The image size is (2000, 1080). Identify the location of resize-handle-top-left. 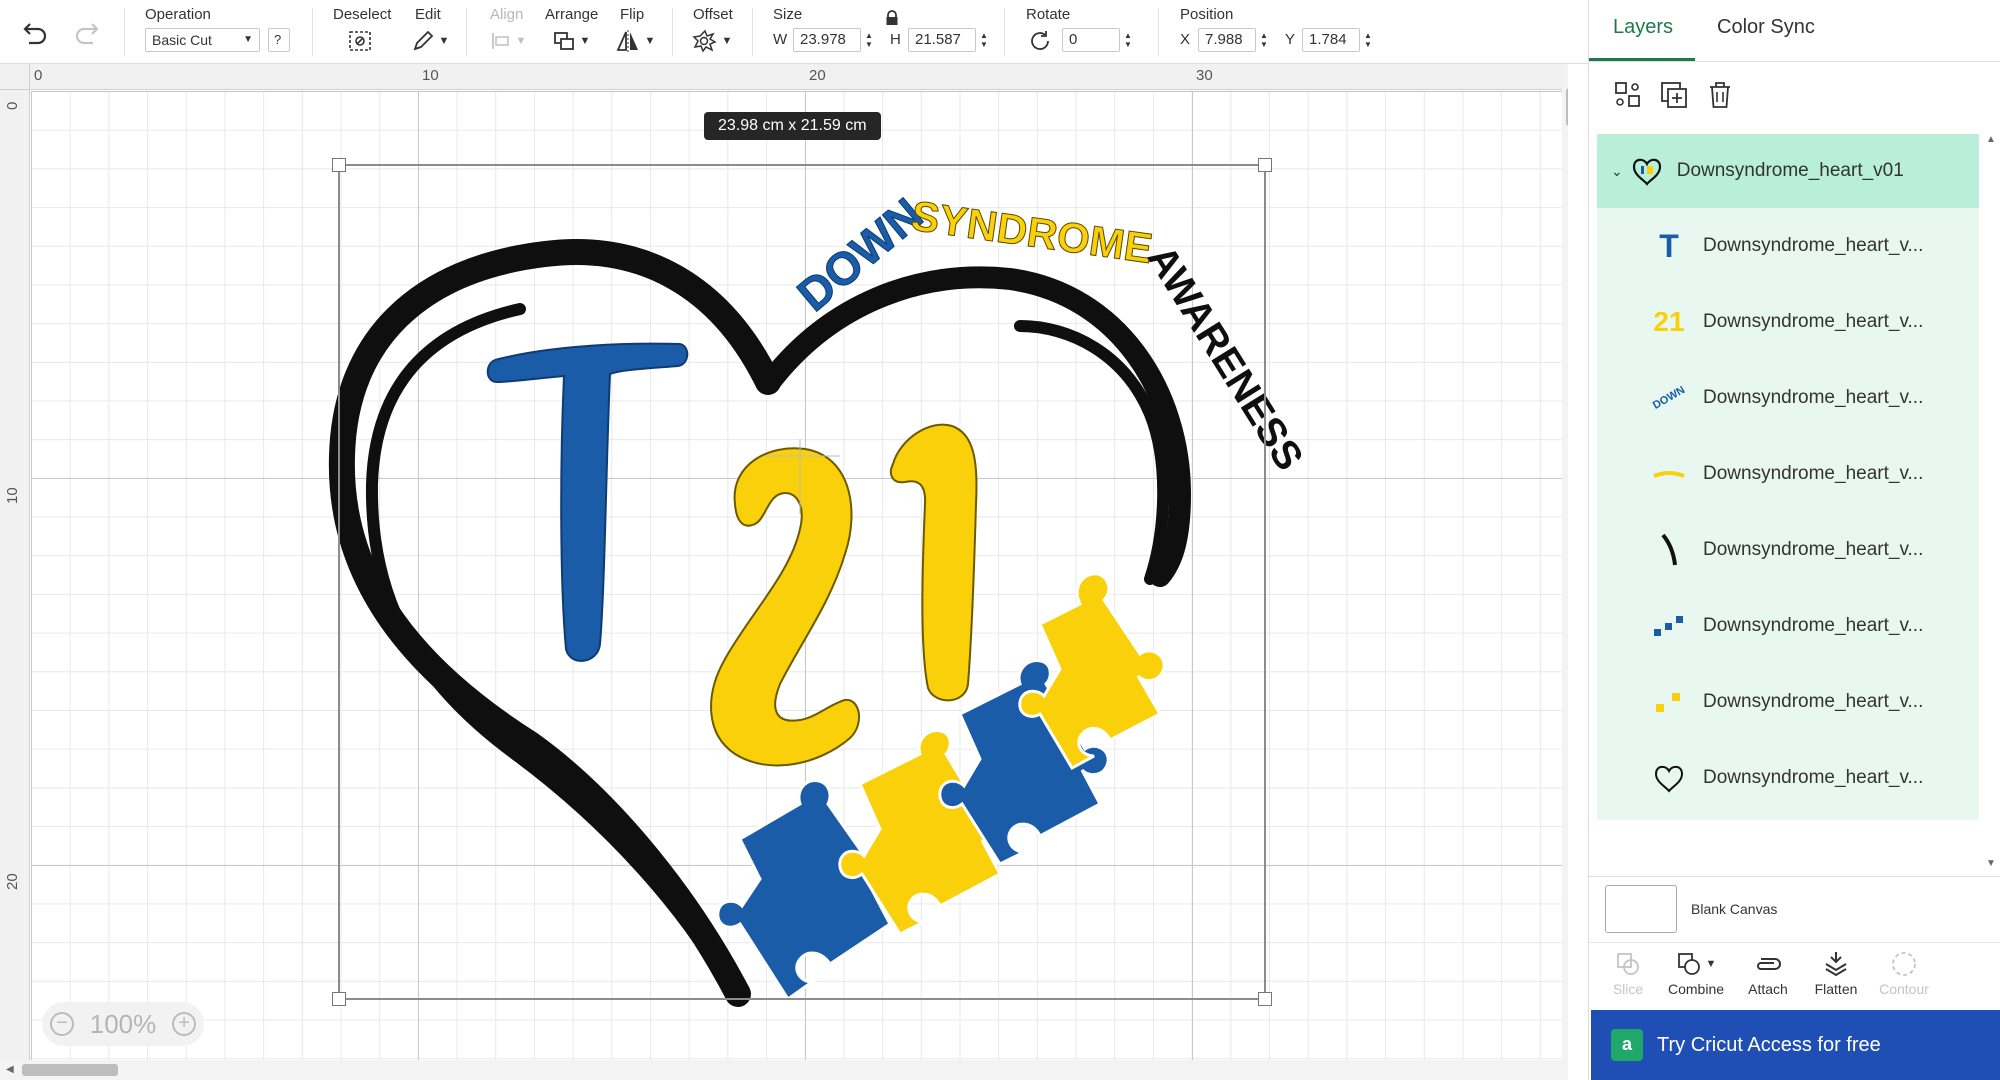
(339, 165).